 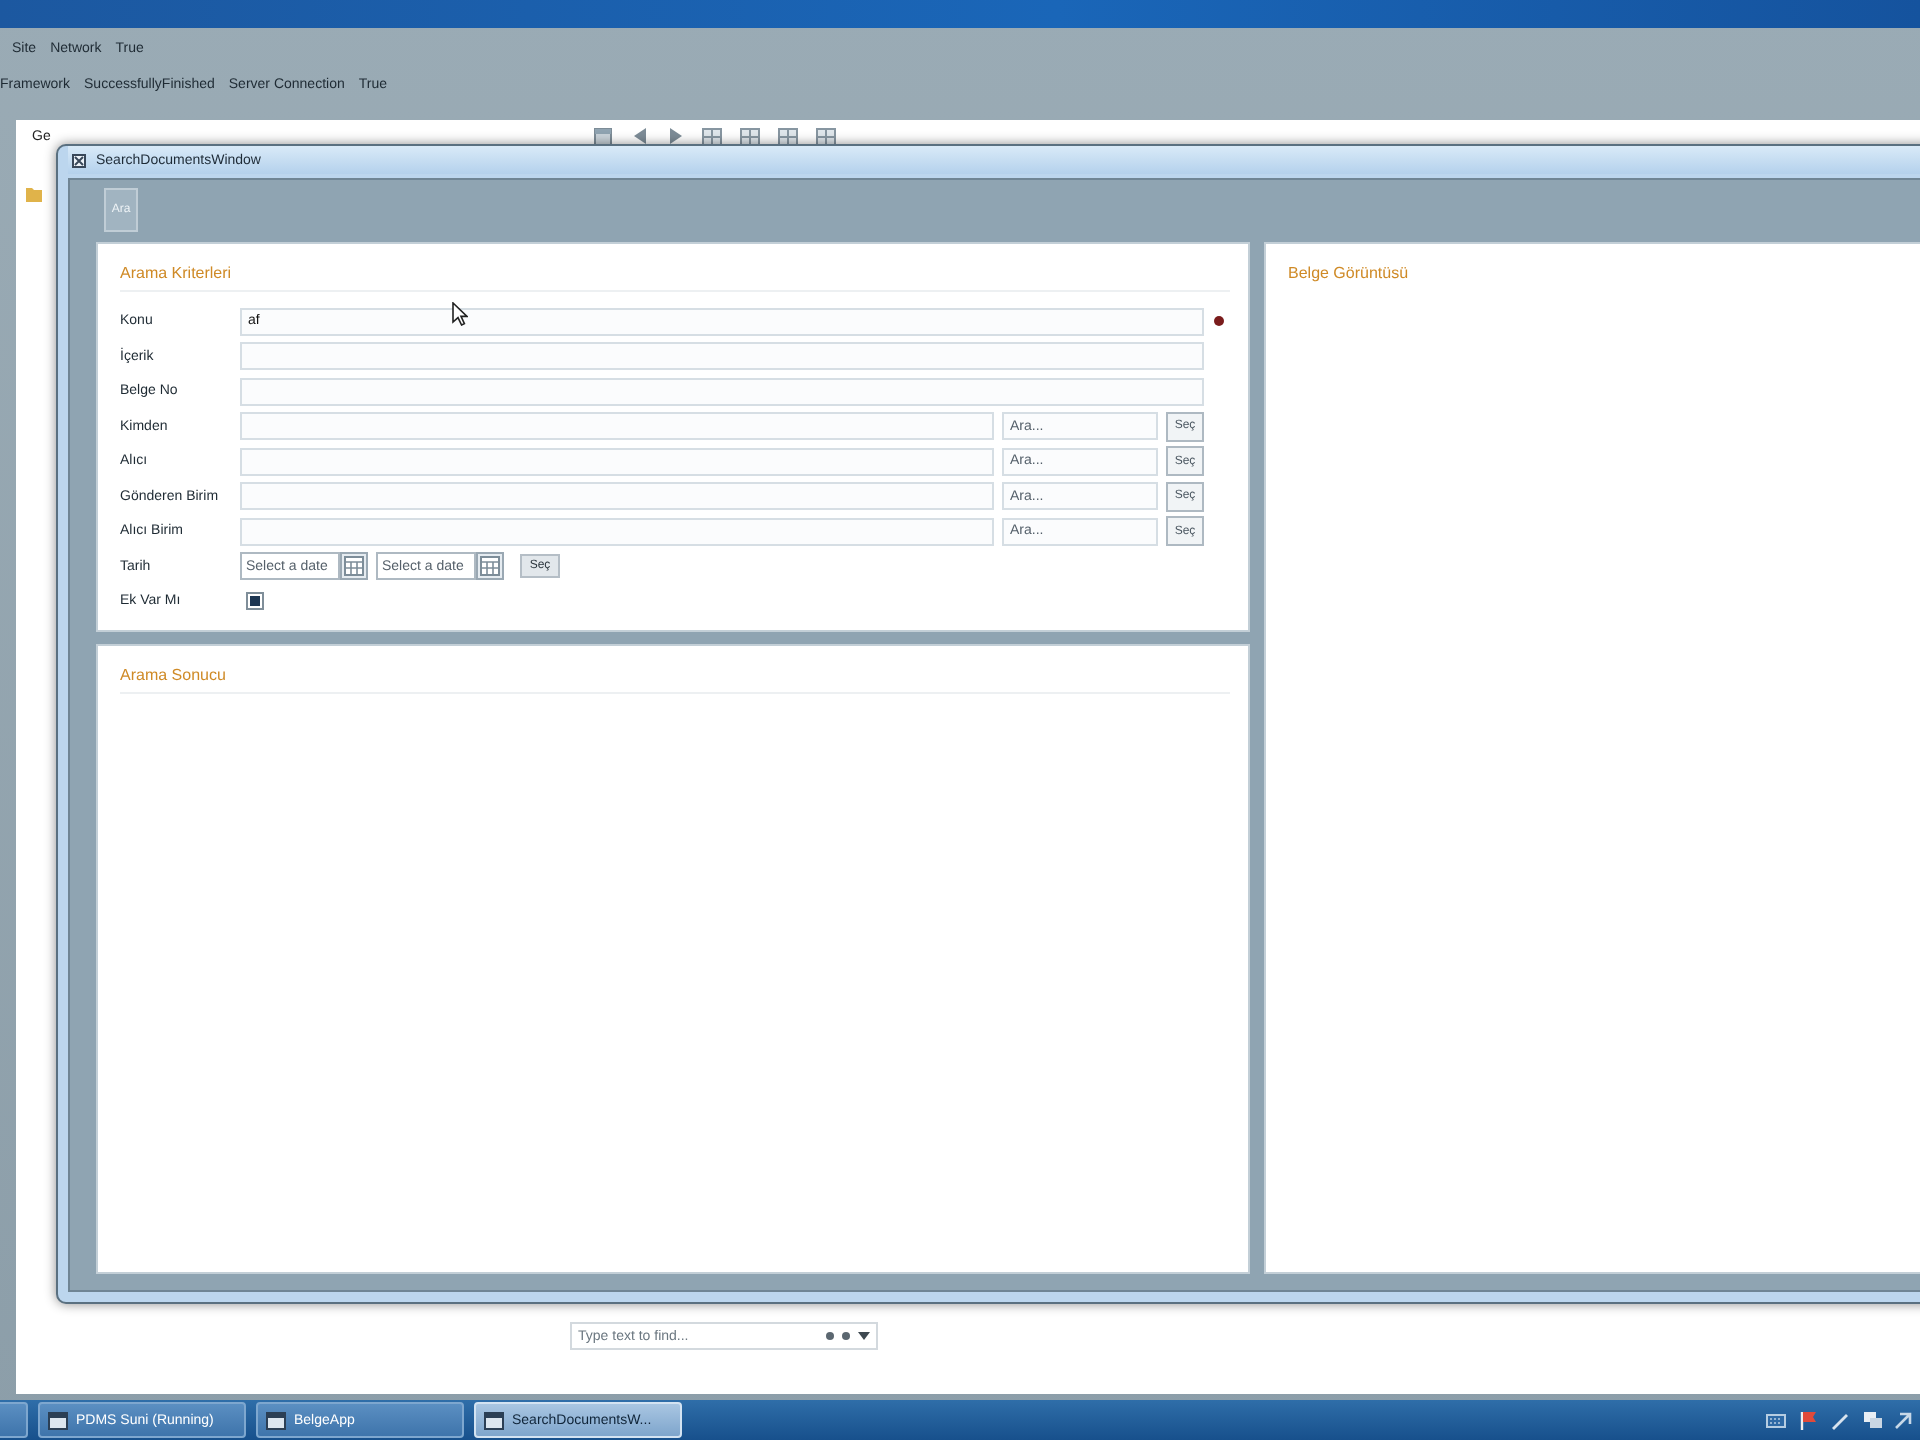 I want to click on cursor-icon, so click(x=460, y=314).